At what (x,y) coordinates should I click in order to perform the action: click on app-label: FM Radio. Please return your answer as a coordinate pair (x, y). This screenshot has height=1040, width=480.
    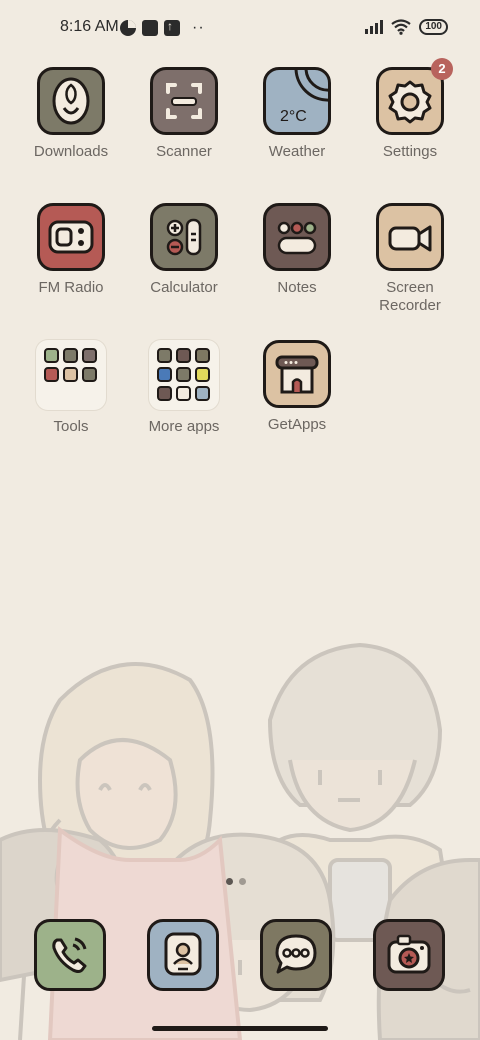
    Looking at the image, I should click on (71, 287).